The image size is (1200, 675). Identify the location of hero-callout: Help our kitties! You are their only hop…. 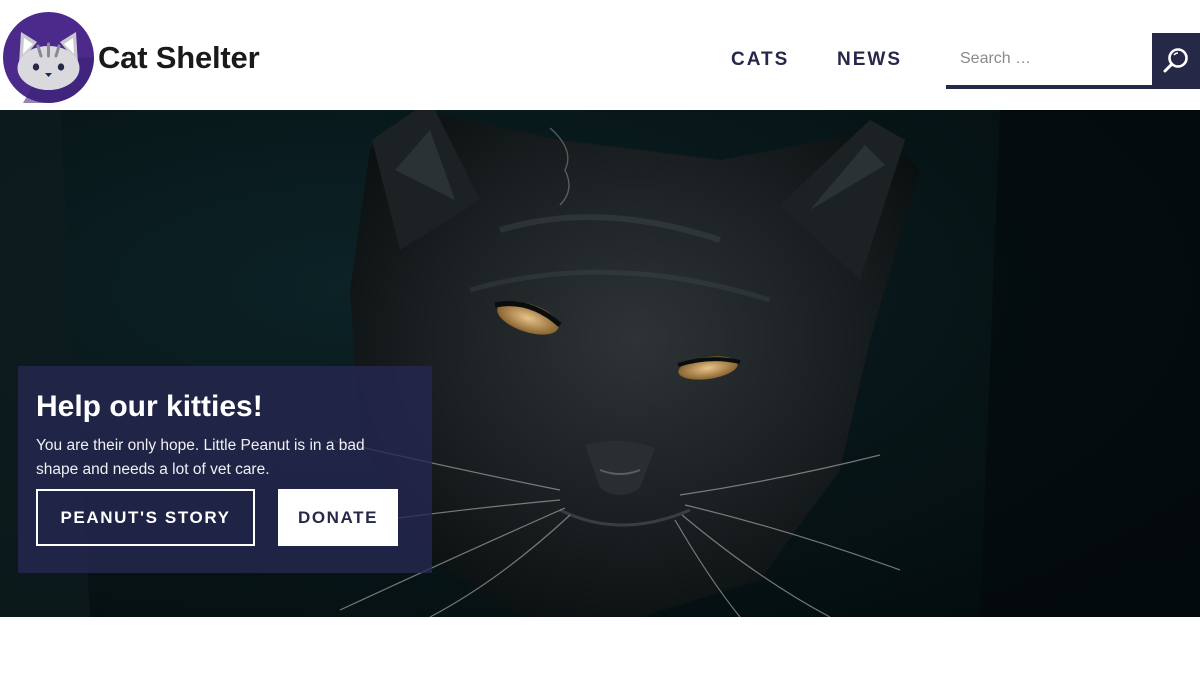
(225, 469).